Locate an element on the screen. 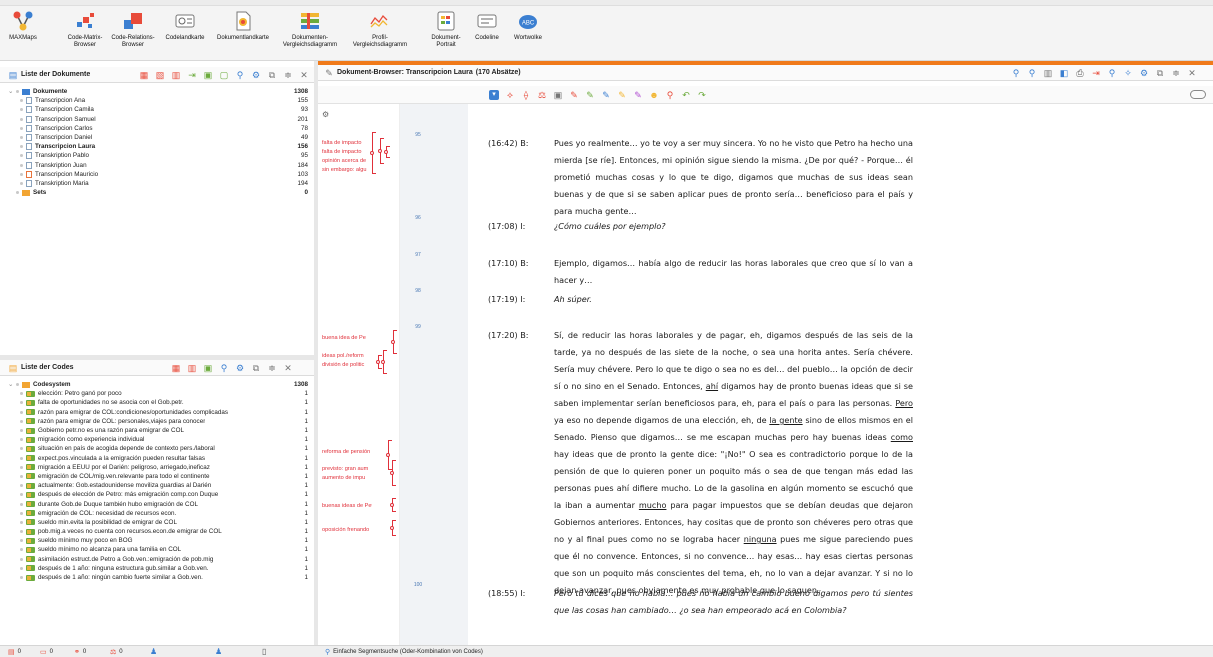 This screenshot has width=1213, height=657. paragraph: (17:19) I: Ah súper. is located at coordinates (700, 299).